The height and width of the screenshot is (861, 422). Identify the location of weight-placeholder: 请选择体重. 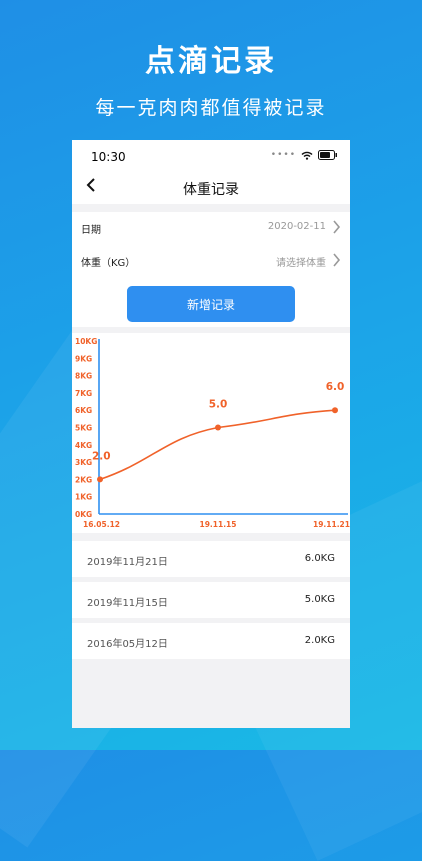
(301, 263).